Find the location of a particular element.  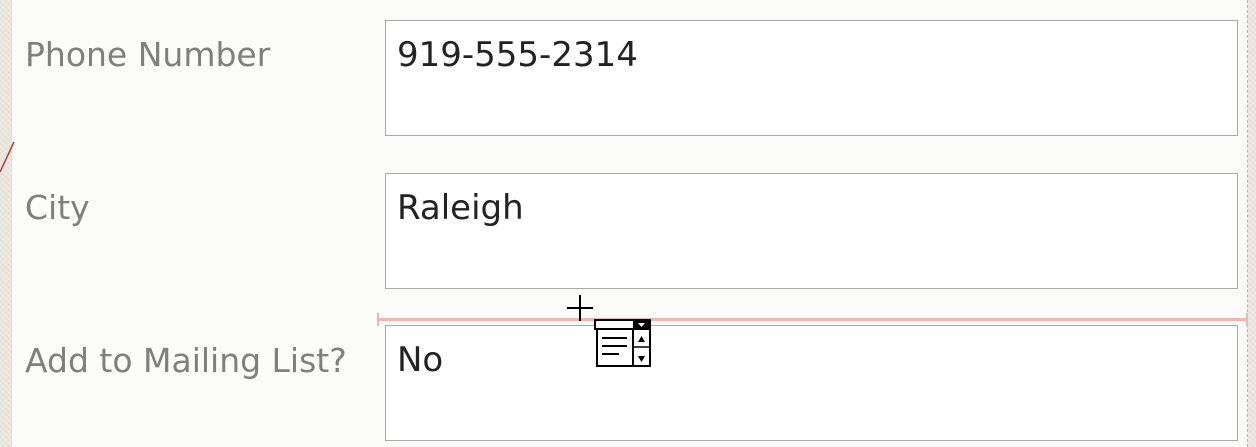

insertion-line-left-cap is located at coordinates (378, 319).